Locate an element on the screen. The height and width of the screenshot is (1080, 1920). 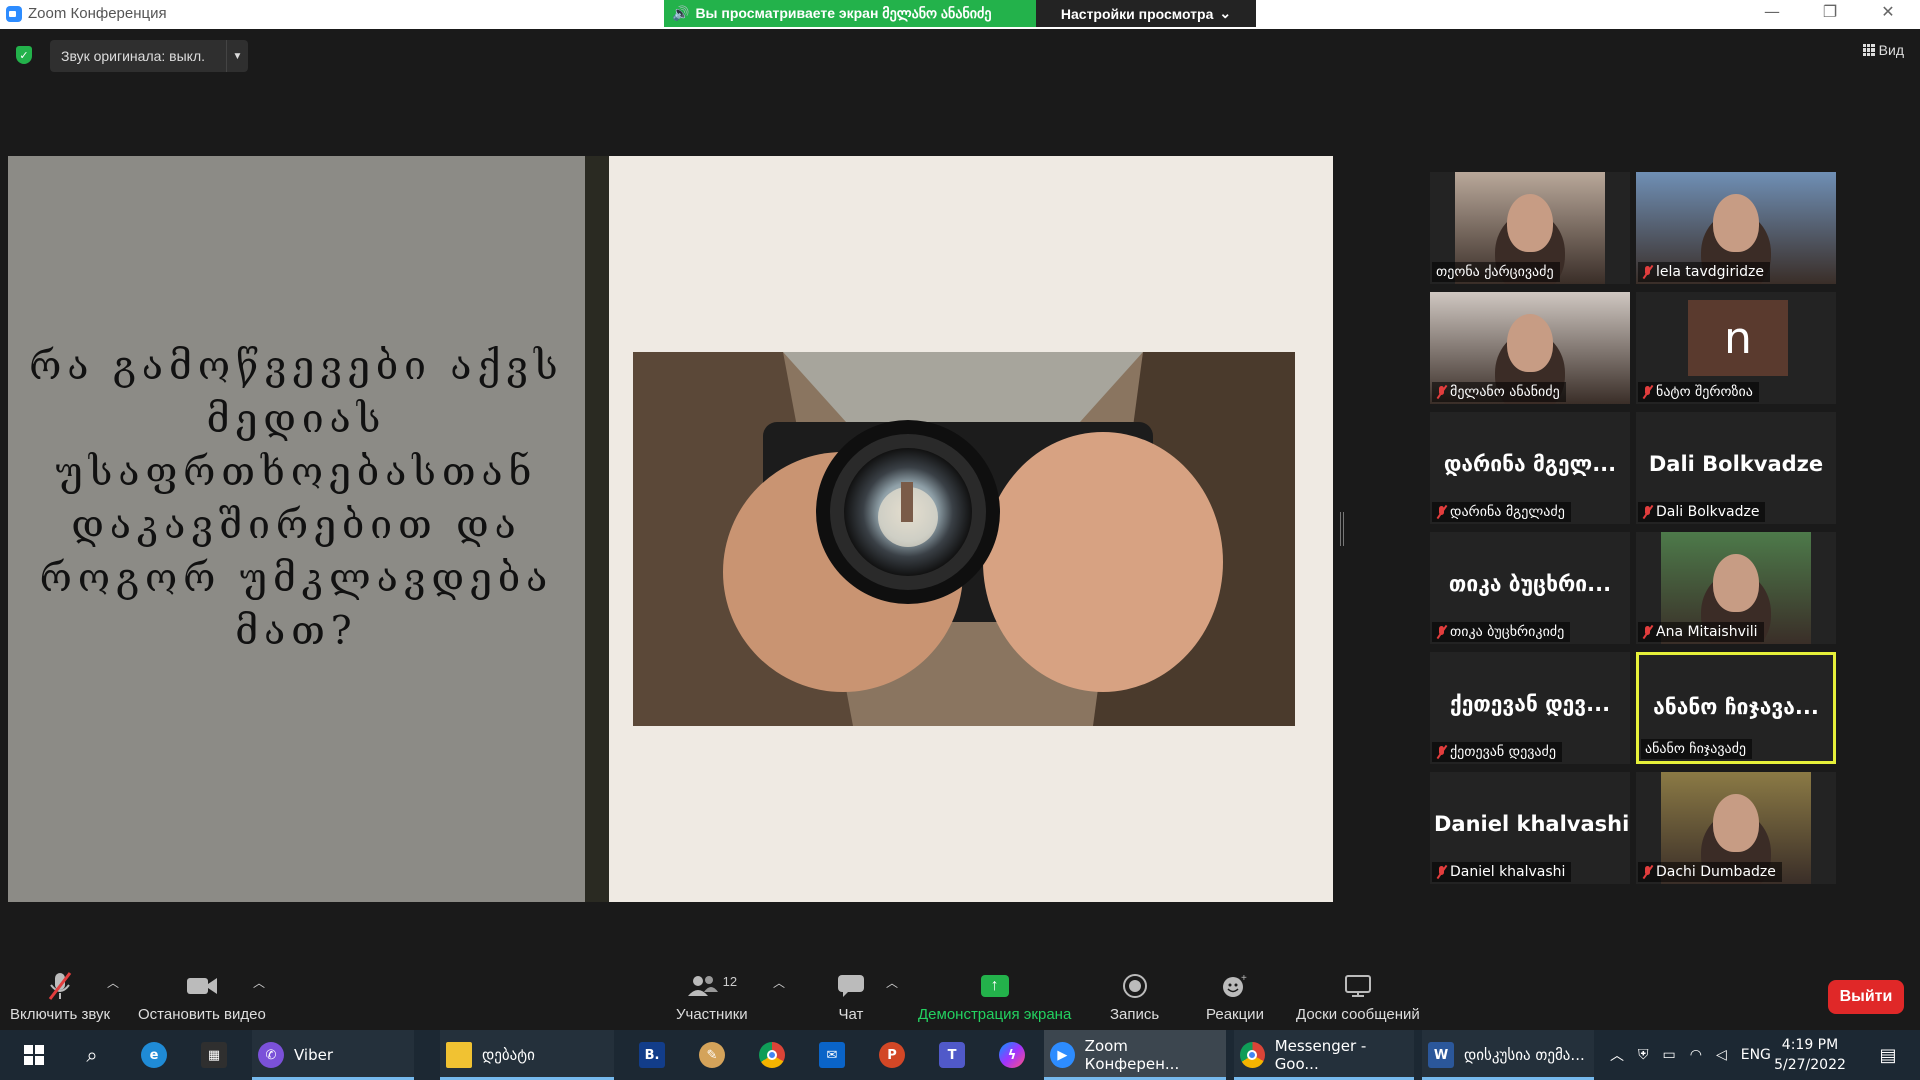
taskbar-chrome is located at coordinates (772, 1055).